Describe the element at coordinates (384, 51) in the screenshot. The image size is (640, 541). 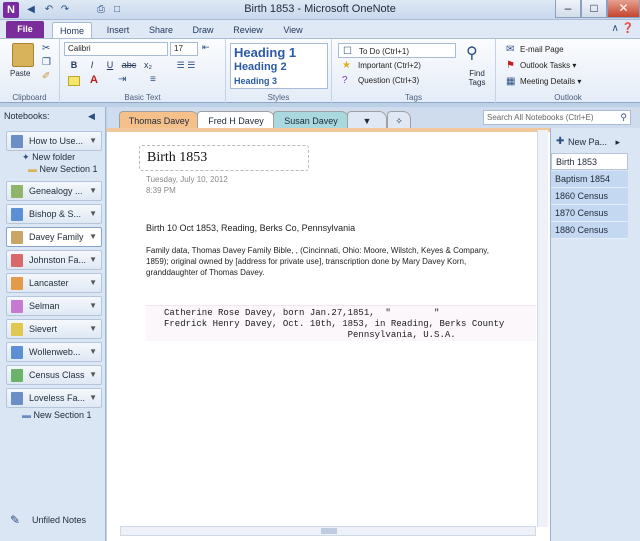
I see `tag-to-do-label: To Do (Ctrl+1)` at that location.